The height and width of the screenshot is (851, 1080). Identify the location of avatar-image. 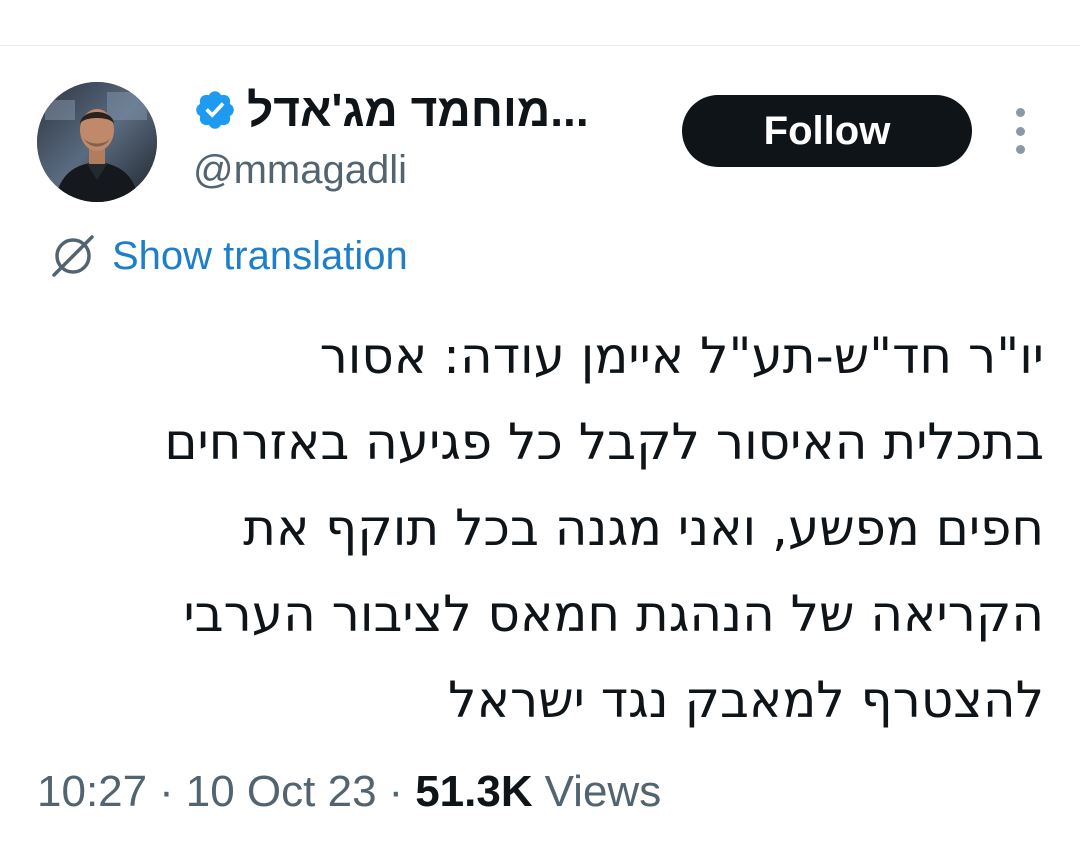
(97, 142).